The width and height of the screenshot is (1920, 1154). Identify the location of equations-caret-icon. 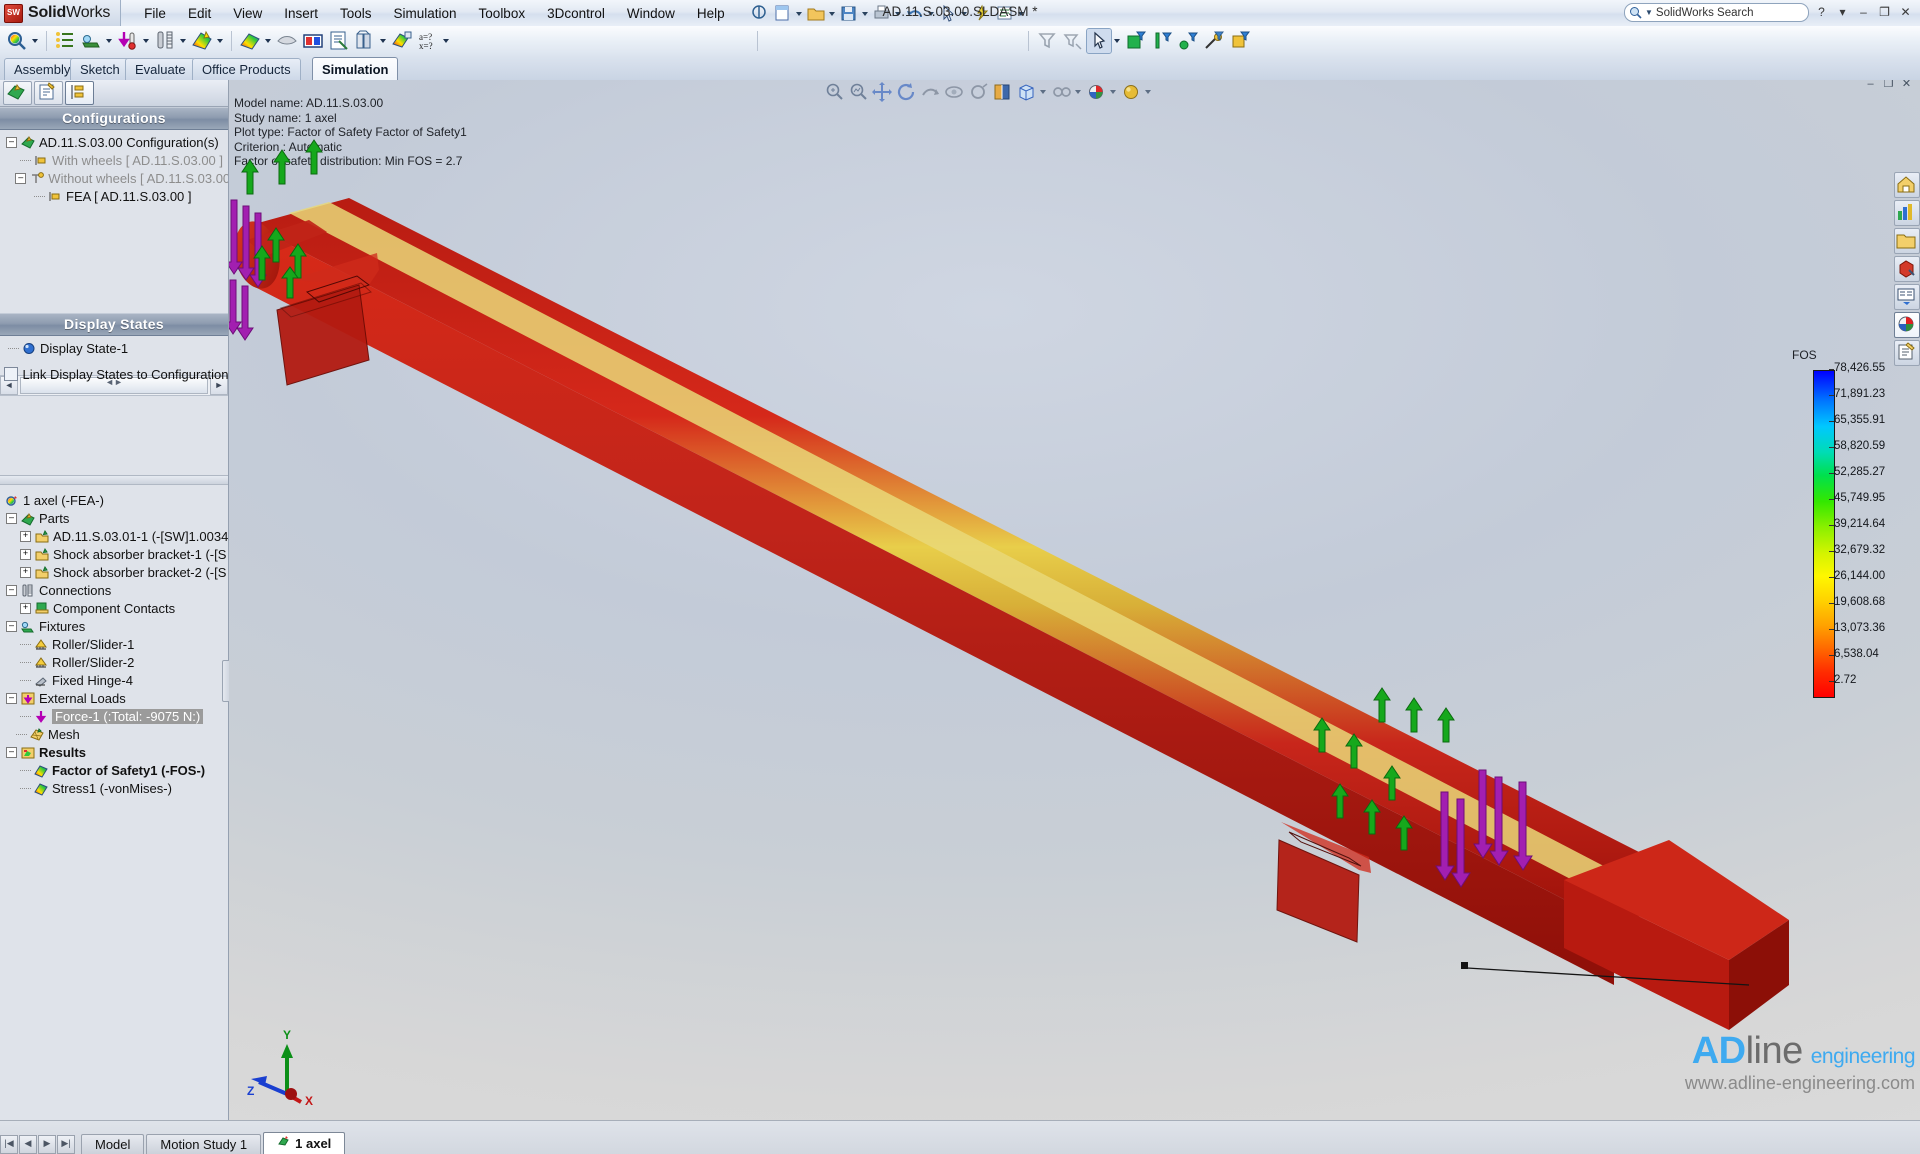
(446, 41).